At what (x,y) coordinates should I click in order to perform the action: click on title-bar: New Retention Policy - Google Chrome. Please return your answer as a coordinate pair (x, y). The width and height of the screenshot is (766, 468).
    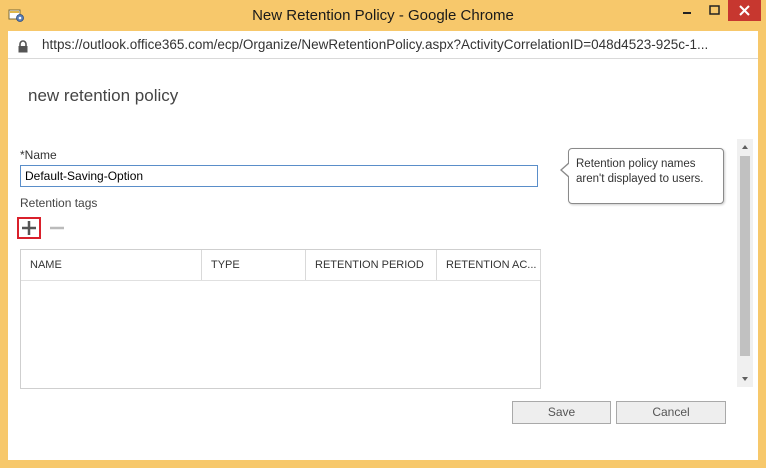
    Looking at the image, I should click on (383, 15).